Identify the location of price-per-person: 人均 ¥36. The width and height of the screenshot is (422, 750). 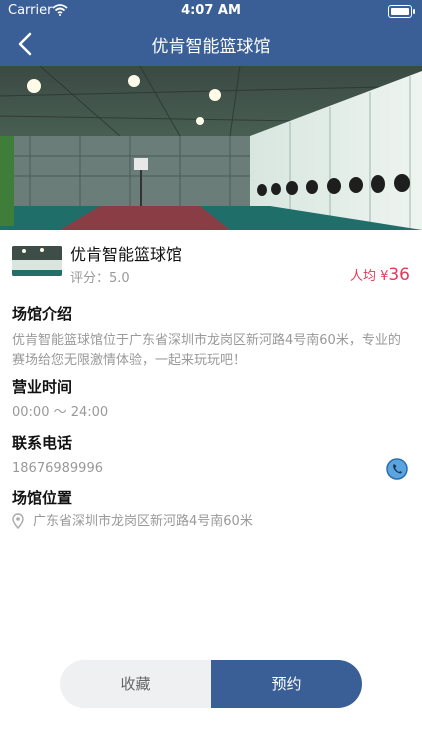
(380, 275).